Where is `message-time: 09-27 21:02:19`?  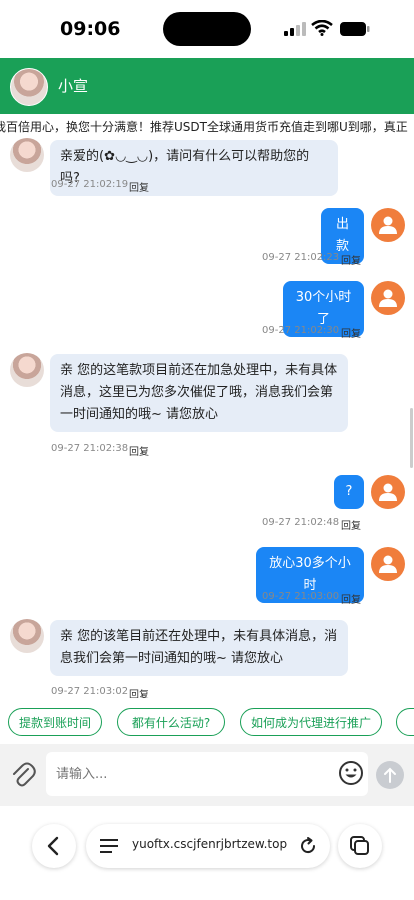
message-time: 09-27 21:02:19 is located at coordinates (90, 184).